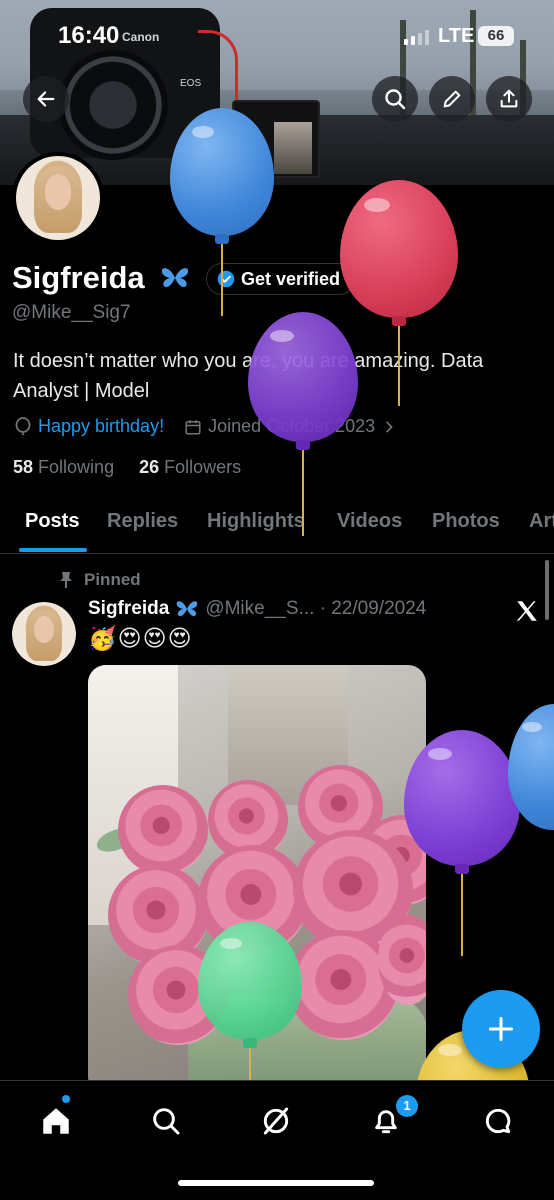 Image resolution: width=554 pixels, height=1200 pixels. What do you see at coordinates (142, 521) in the screenshot?
I see `tab-replies: Replies` at bounding box center [142, 521].